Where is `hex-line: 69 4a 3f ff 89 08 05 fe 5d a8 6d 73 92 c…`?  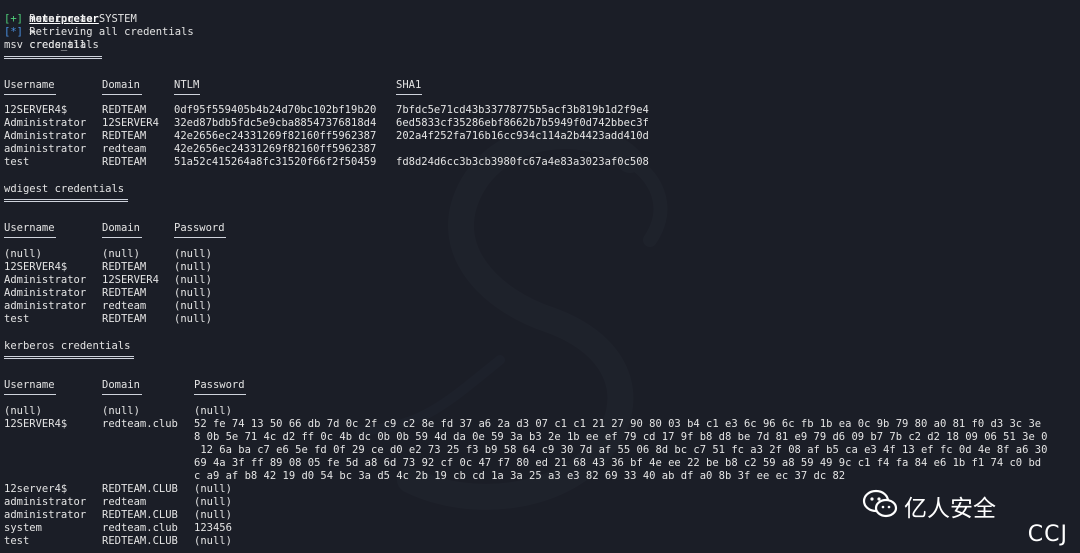 hex-line: 69 4a 3f ff 89 08 05 fe 5d a8 6d 73 92 c… is located at coordinates (618, 463).